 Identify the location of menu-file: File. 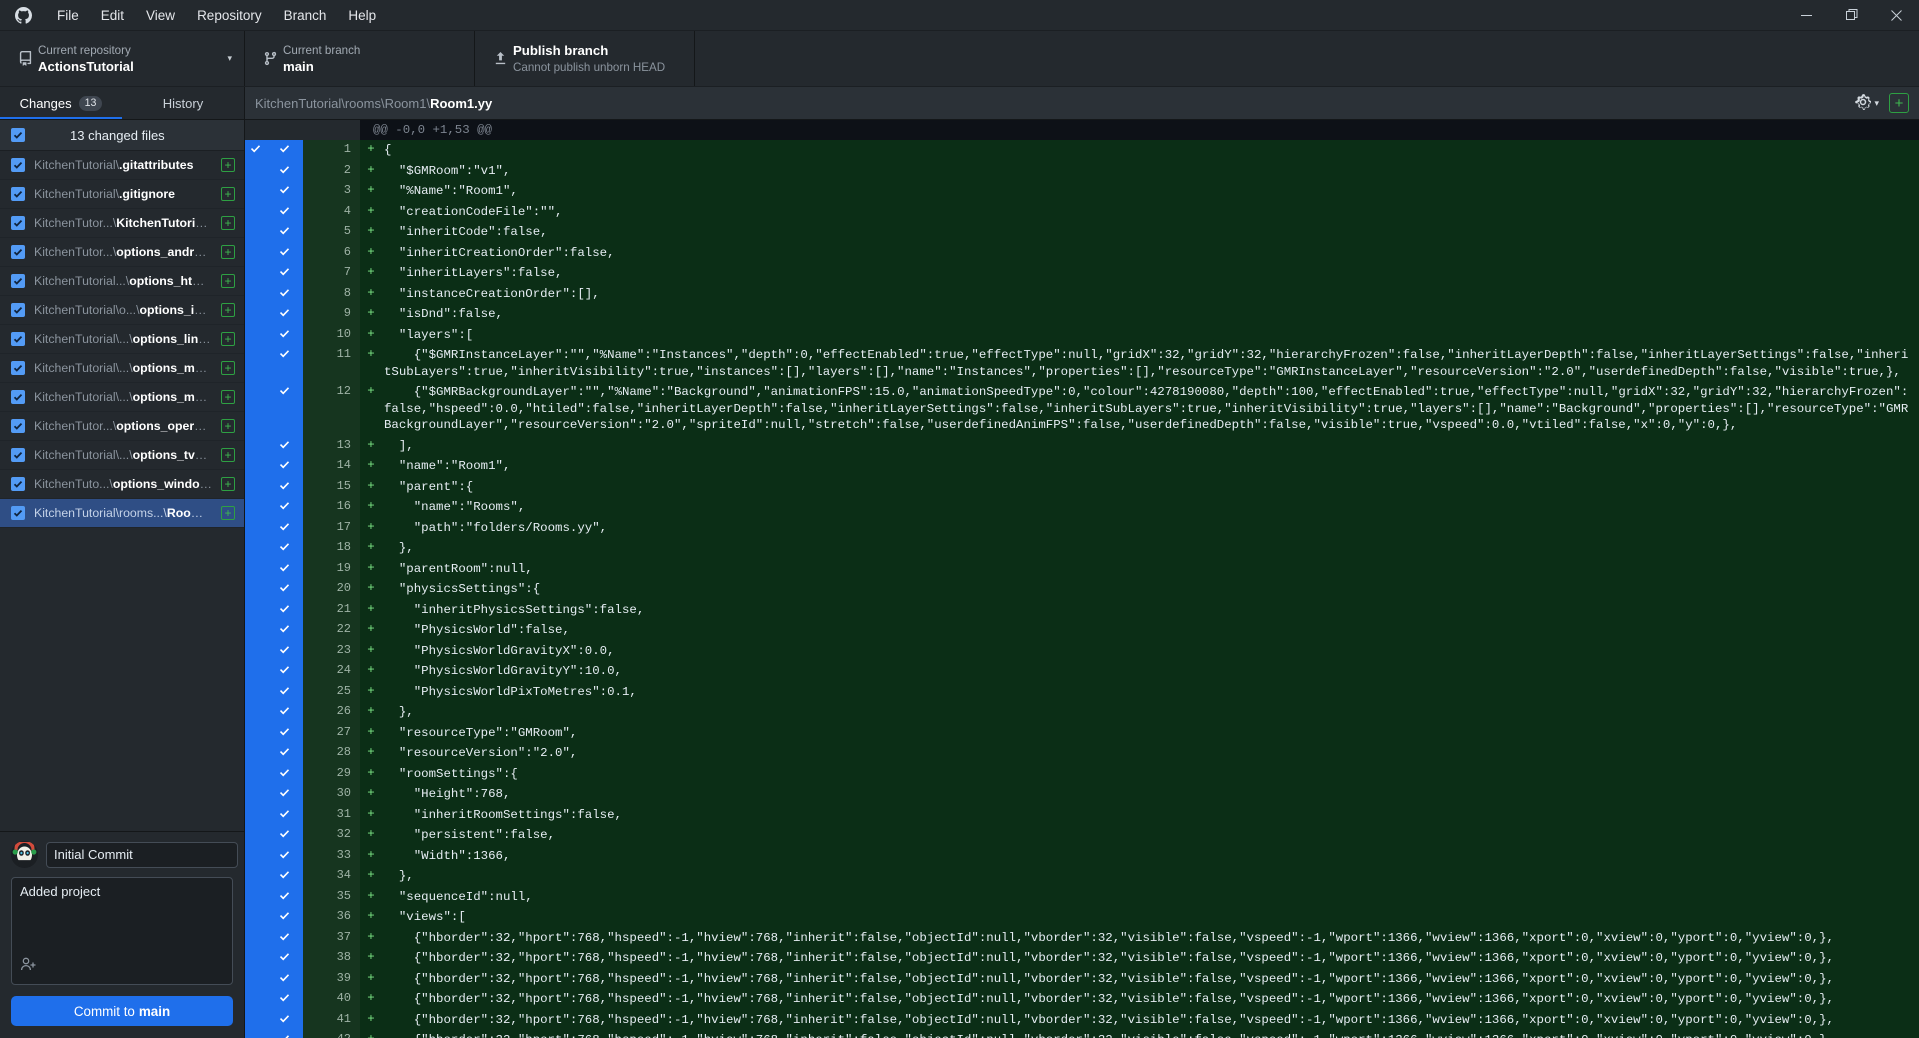
(68, 15).